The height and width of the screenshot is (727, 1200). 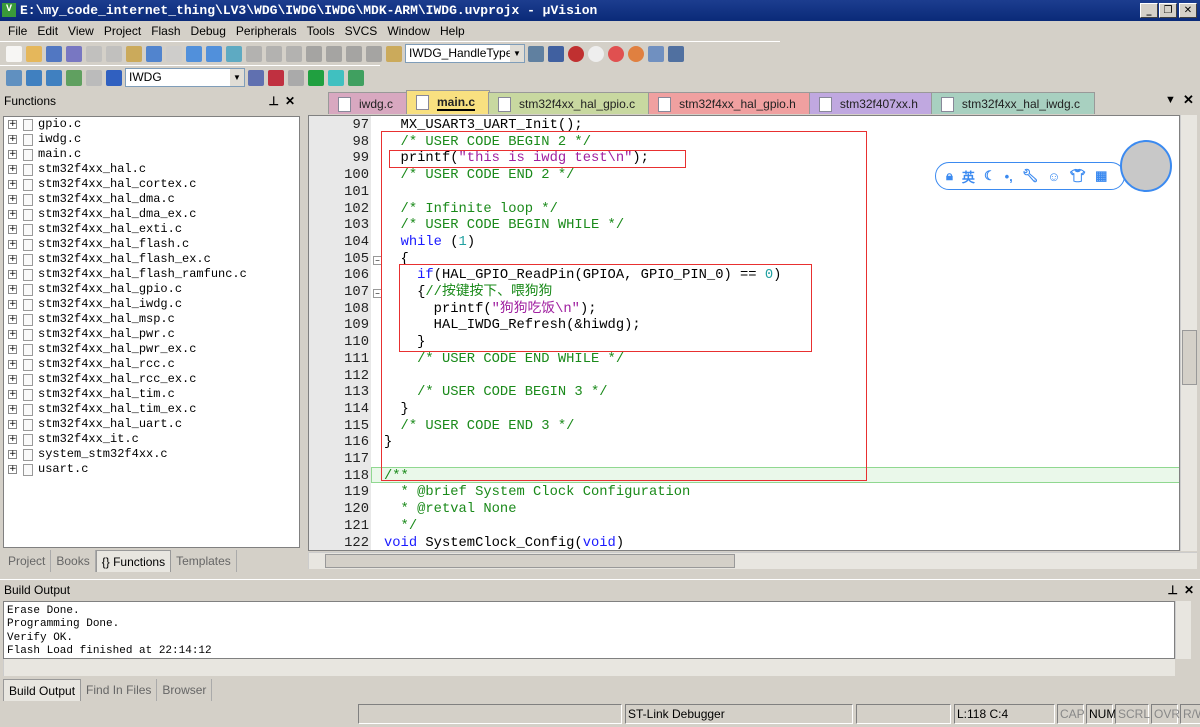 I want to click on batch-build-icon, so click(x=74, y=77).